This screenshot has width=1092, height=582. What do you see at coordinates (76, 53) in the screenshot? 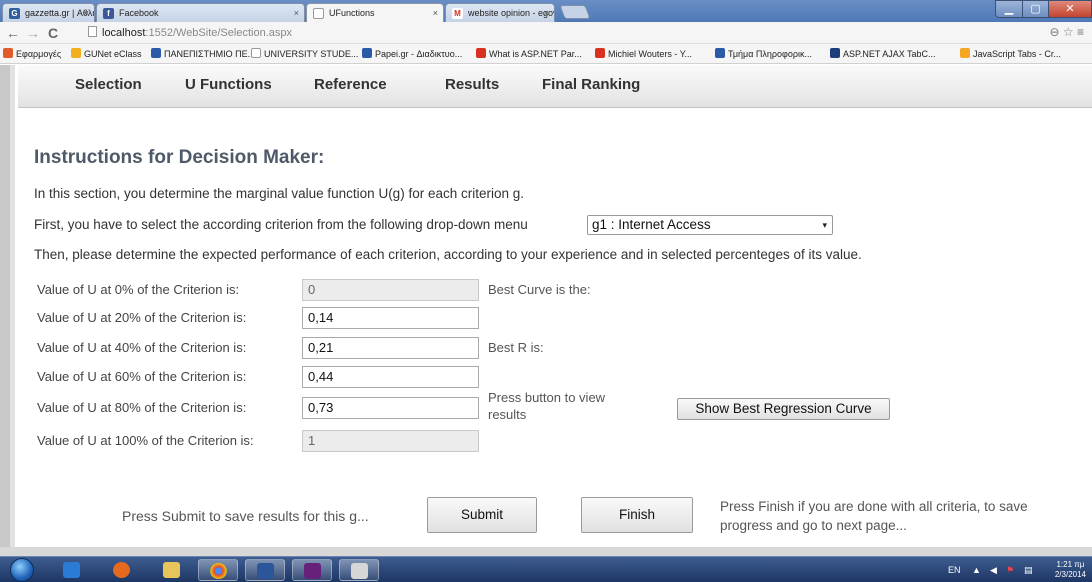
I see `gunet-icon` at bounding box center [76, 53].